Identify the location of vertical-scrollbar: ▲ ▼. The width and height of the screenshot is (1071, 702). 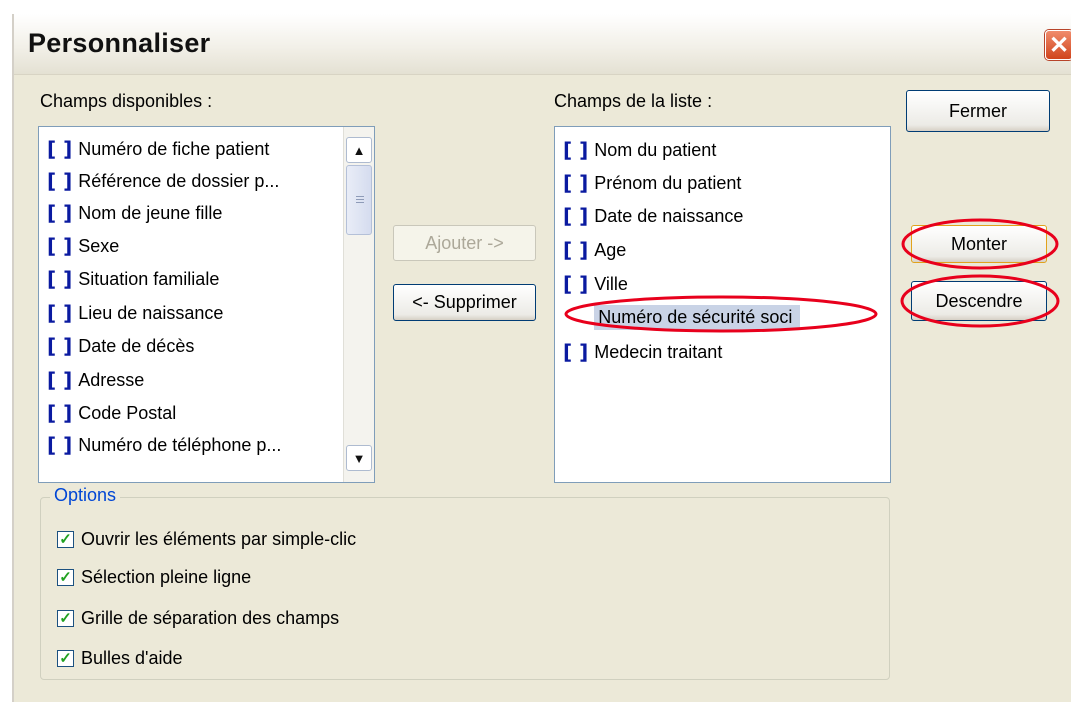
(358, 304).